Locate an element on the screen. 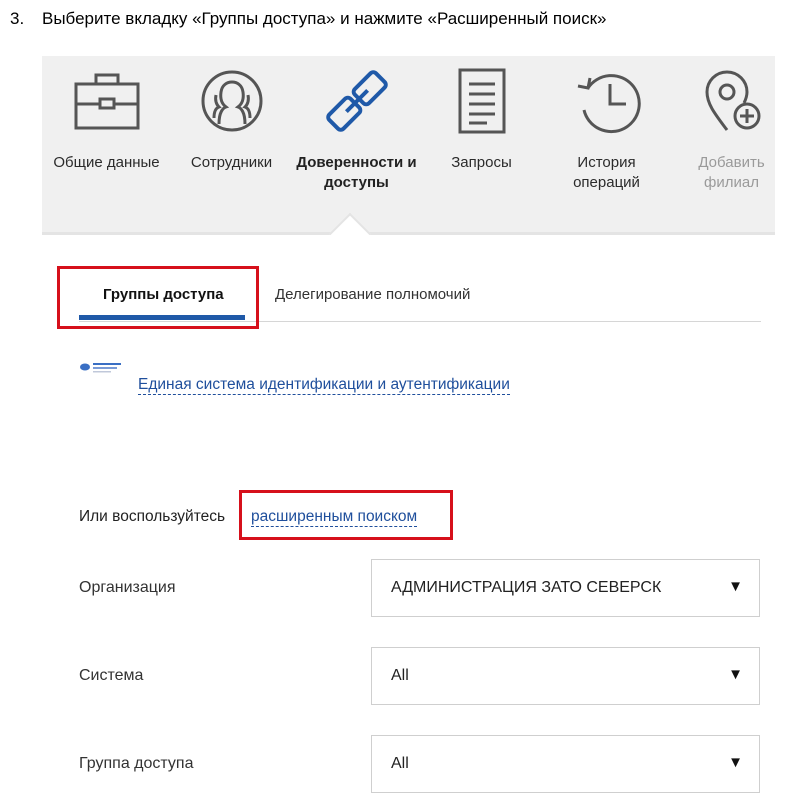 This screenshot has height=793, width=811. nav-employees-label: Сотрудники is located at coordinates (231, 162).